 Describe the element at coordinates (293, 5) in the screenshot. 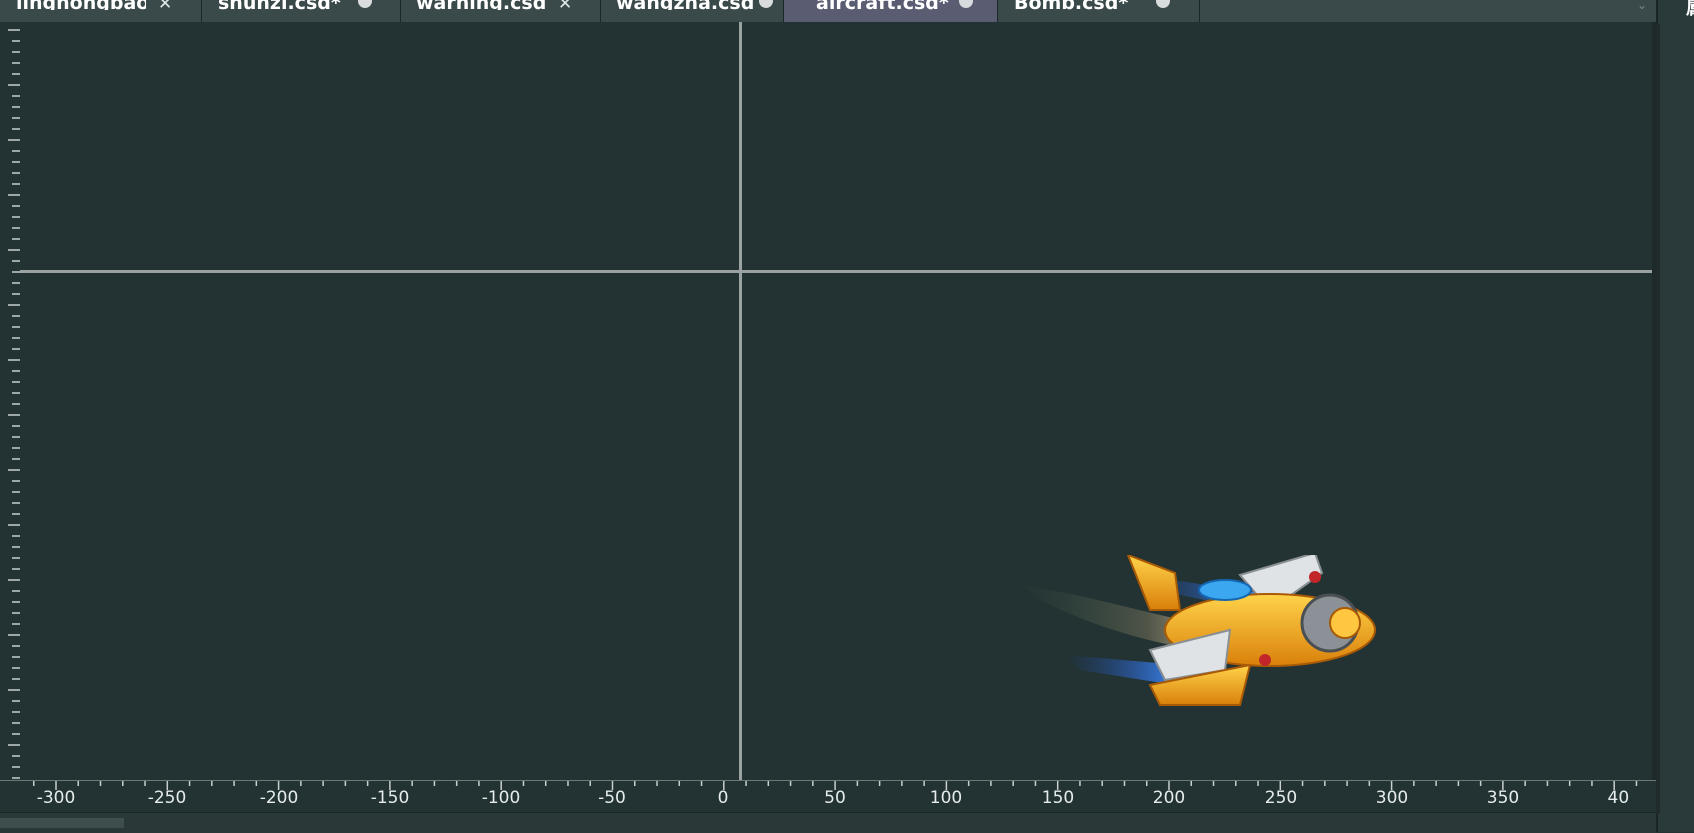

I see `tab-label: shunzi.csd*` at that location.